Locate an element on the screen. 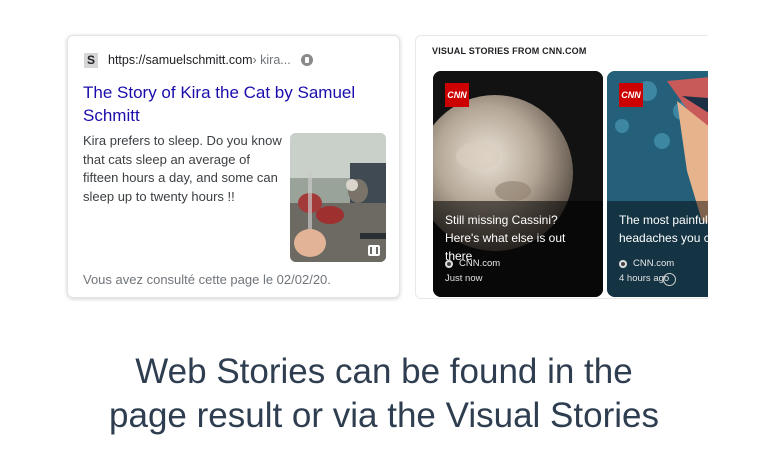 This screenshot has height=474, width=768. cat-photo-thumbnail is located at coordinates (338, 197).